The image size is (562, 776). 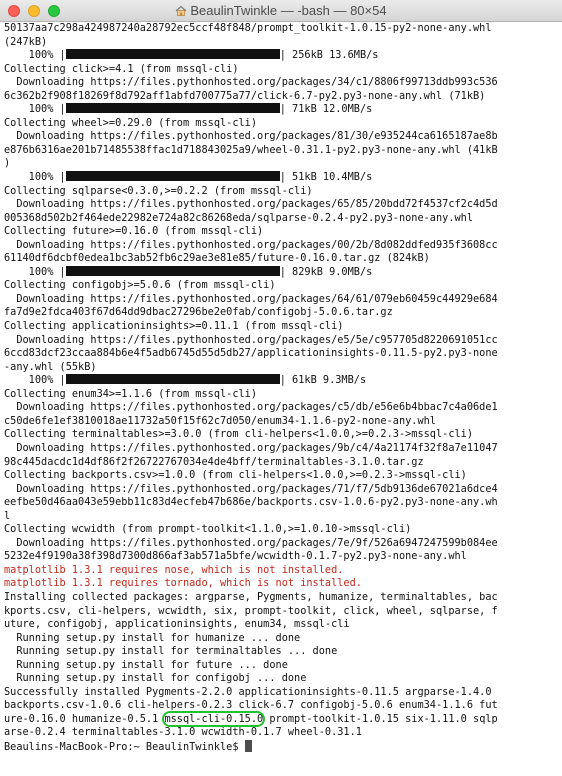 I want to click on output-text: ), so click(x=7, y=163).